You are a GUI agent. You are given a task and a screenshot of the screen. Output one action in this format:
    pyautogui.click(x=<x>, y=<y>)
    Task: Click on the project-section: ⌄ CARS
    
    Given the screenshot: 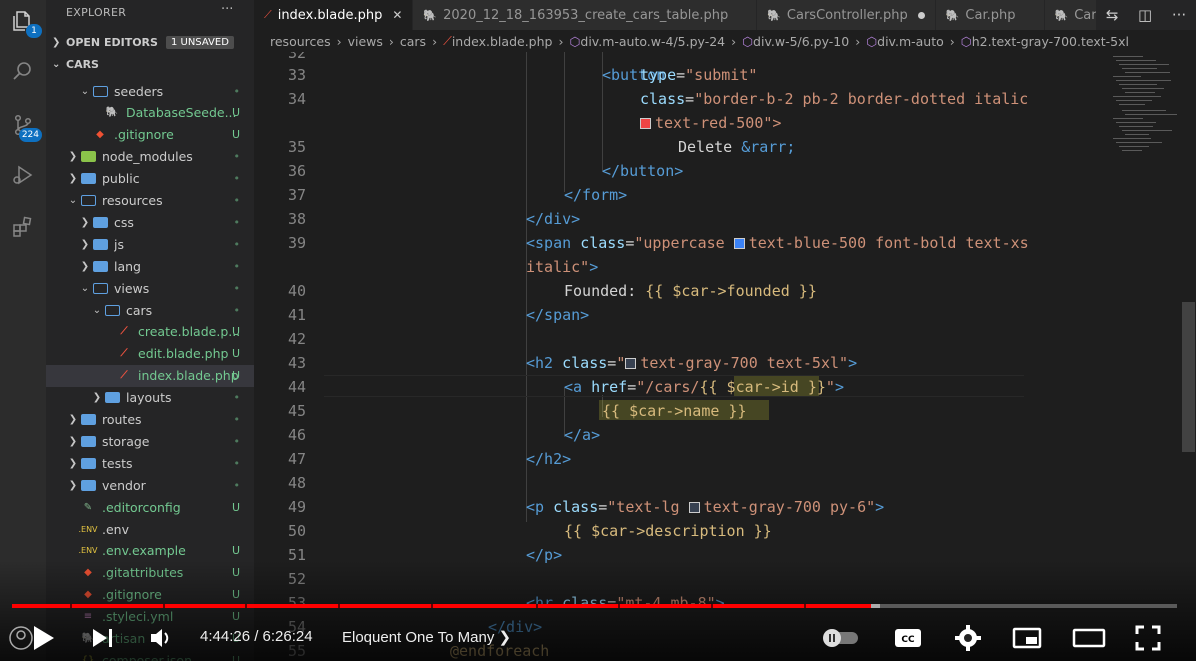 What is the action you would take?
    pyautogui.click(x=75, y=64)
    